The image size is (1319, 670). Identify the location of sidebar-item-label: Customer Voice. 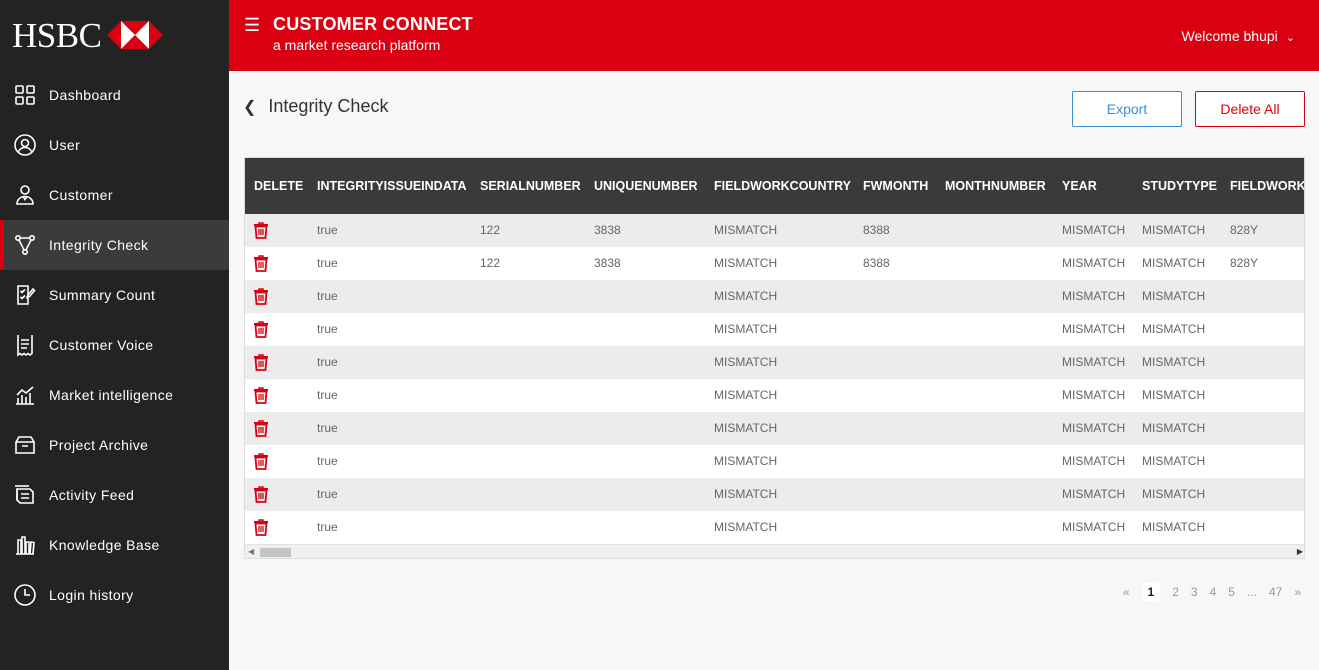
(101, 345).